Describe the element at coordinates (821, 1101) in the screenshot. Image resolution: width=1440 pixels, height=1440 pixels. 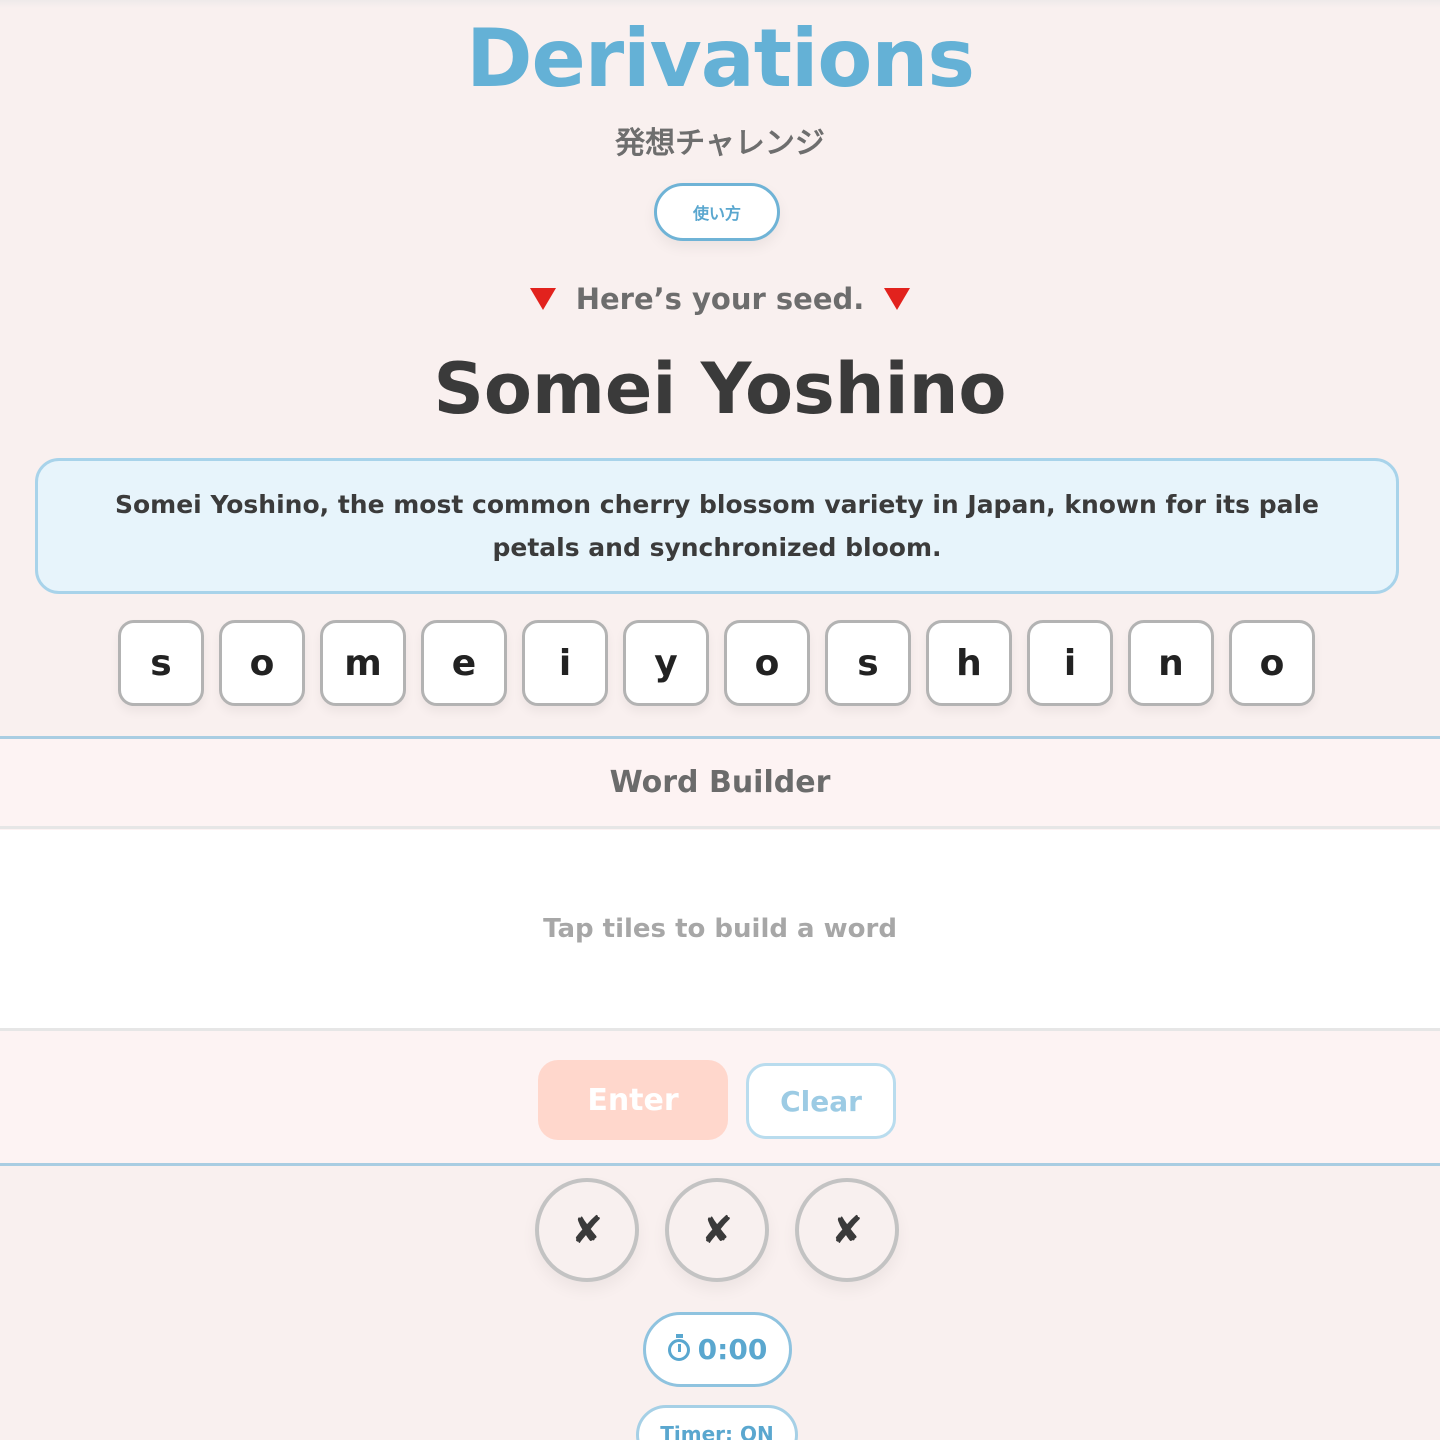
I see `clear-button: Clear` at that location.